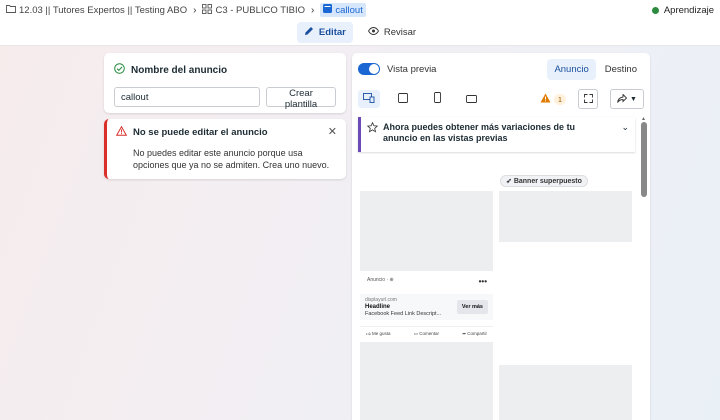 The width and height of the screenshot is (720, 420). I want to click on overlay-preview-column, so click(565, 305).